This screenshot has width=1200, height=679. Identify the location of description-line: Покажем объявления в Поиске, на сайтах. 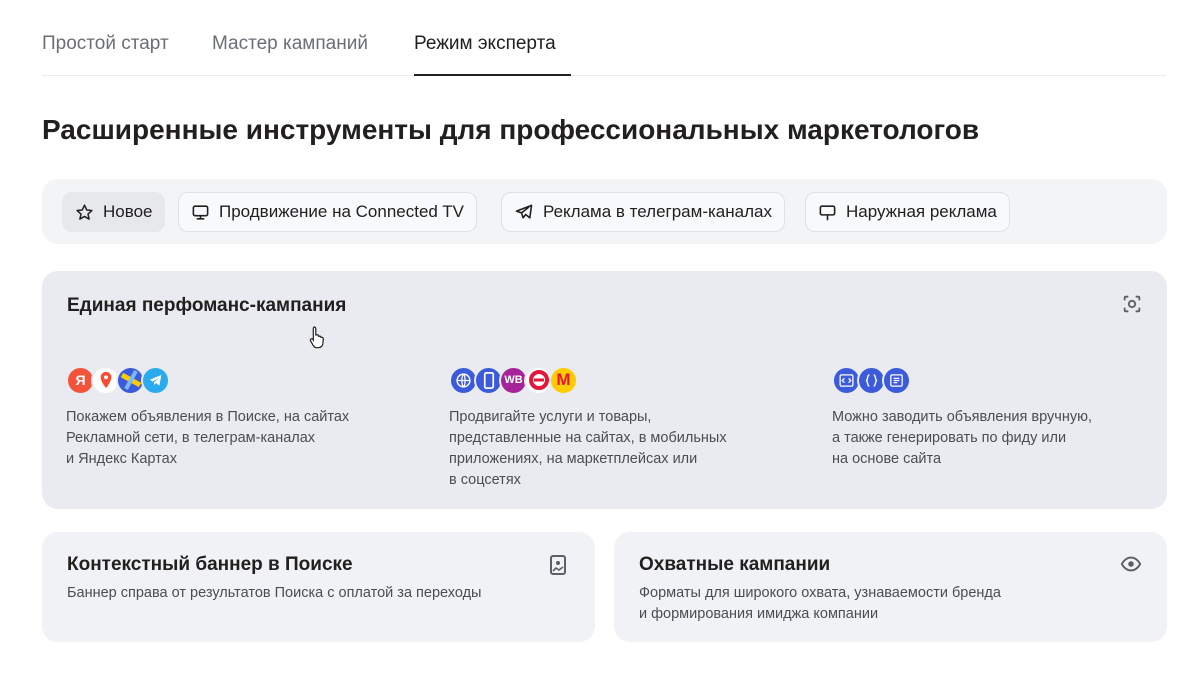
(208, 417).